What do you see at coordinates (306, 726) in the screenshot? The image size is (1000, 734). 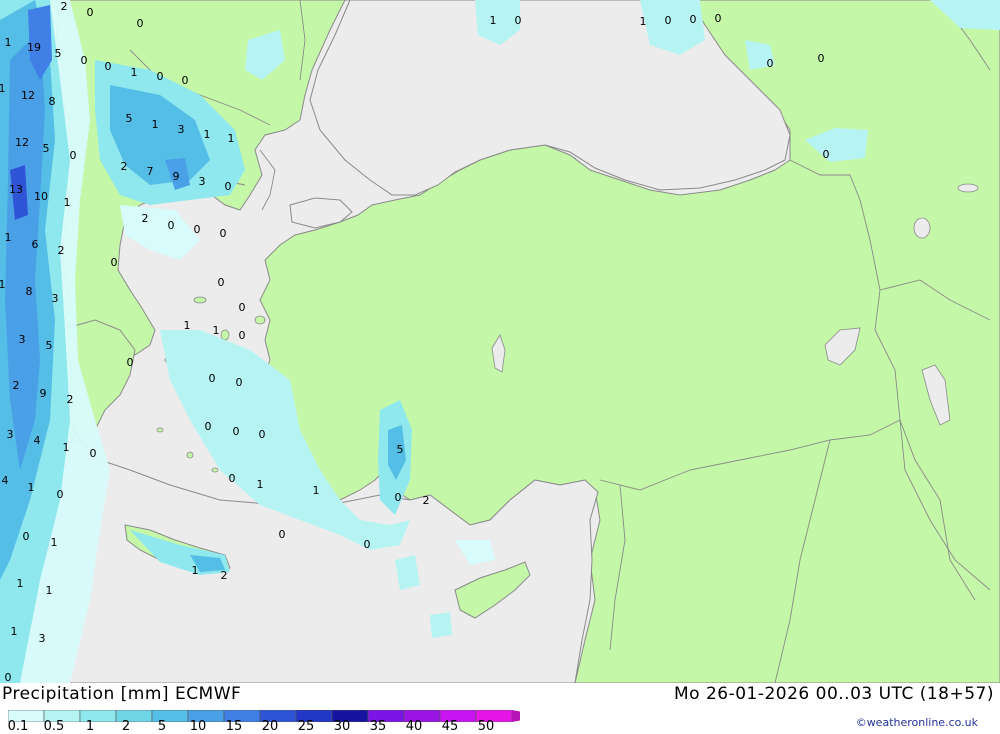 I see `legend-label: 25` at bounding box center [306, 726].